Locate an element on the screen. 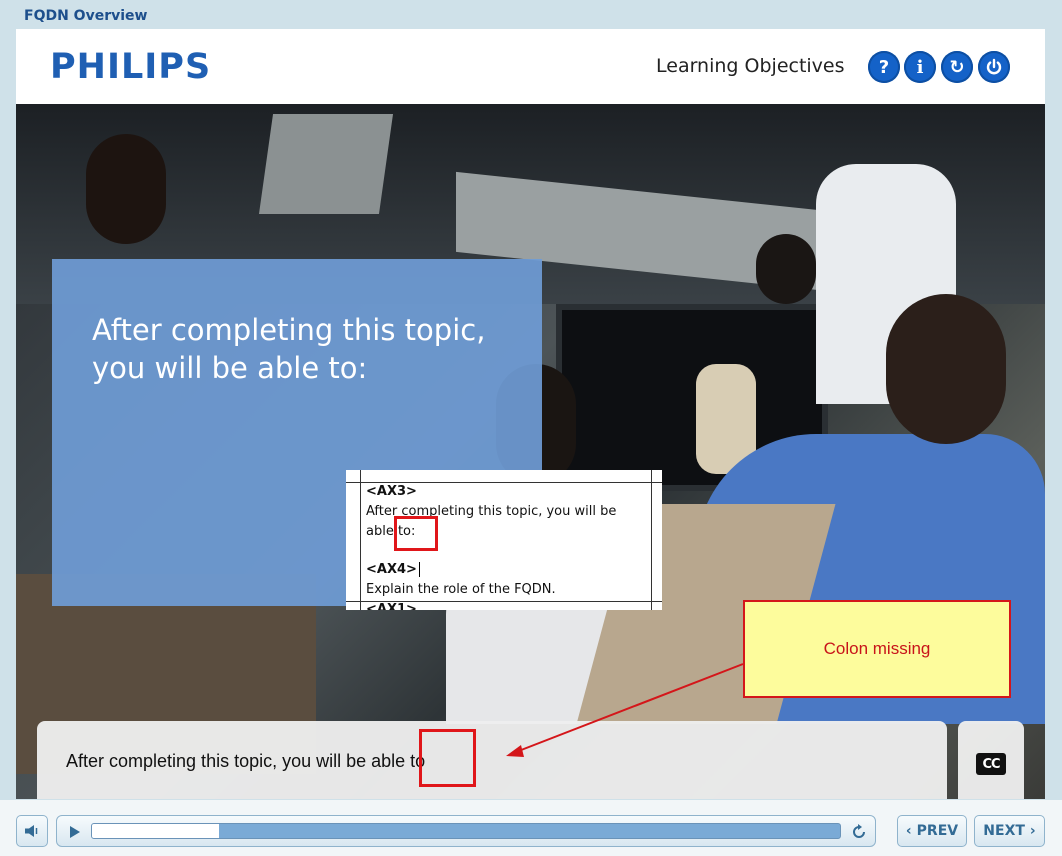 The height and width of the screenshot is (856, 1062). chevron-left-icon: ‹ is located at coordinates (908, 831).